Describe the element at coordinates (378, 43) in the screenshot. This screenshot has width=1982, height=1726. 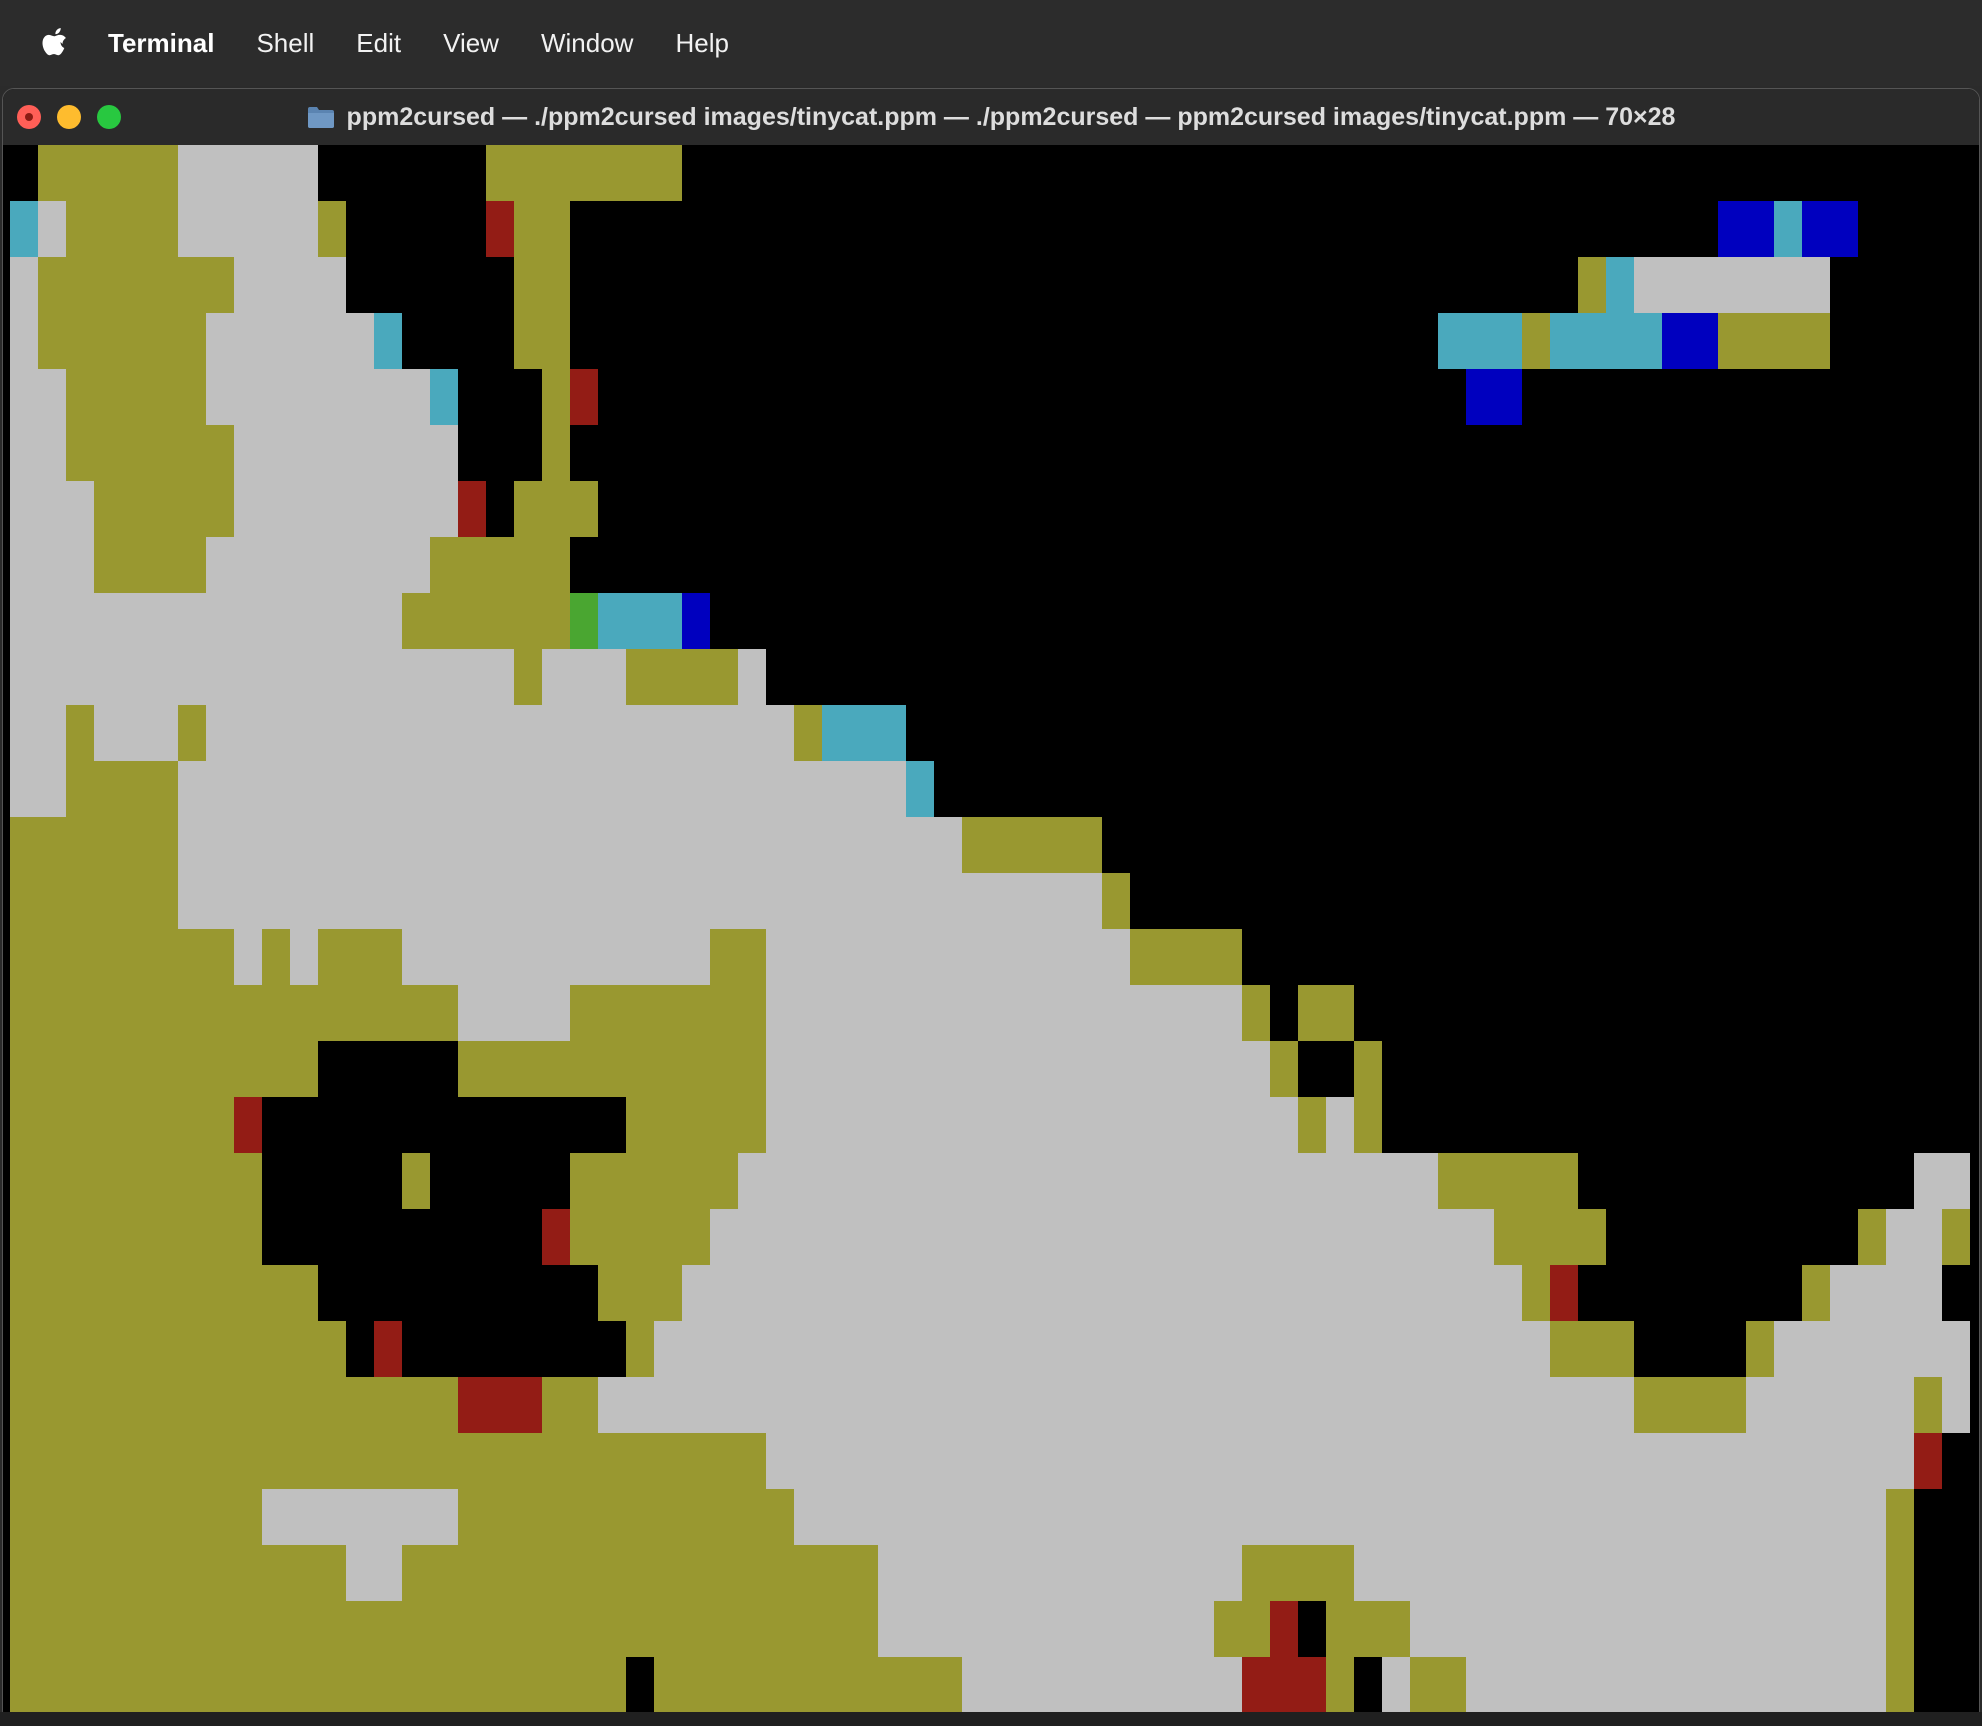
I see `menu-edit: Edit` at that location.